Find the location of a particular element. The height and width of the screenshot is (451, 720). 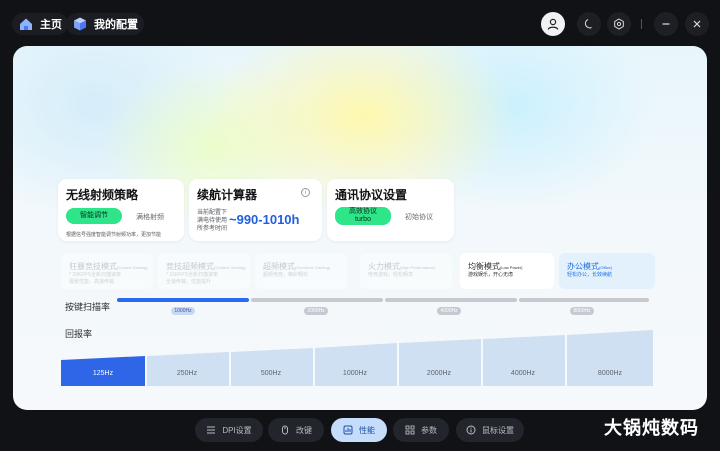

rf-strategy-title: 无线射频策略 is located at coordinates (102, 195).